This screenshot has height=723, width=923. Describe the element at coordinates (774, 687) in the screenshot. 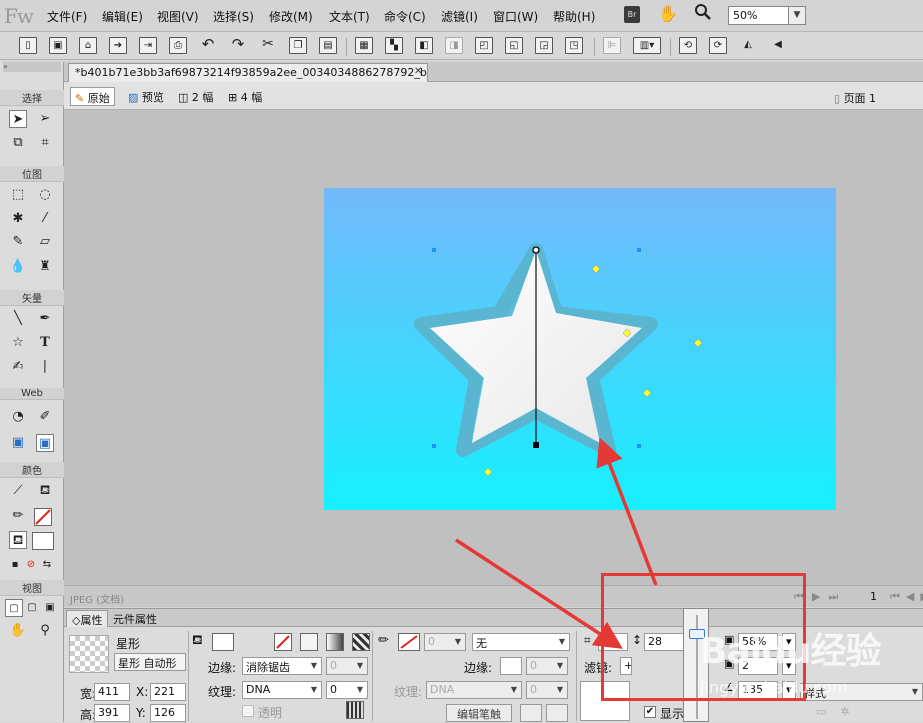

I see `baidu-watermark-url: jingyan.baidu.com` at that location.